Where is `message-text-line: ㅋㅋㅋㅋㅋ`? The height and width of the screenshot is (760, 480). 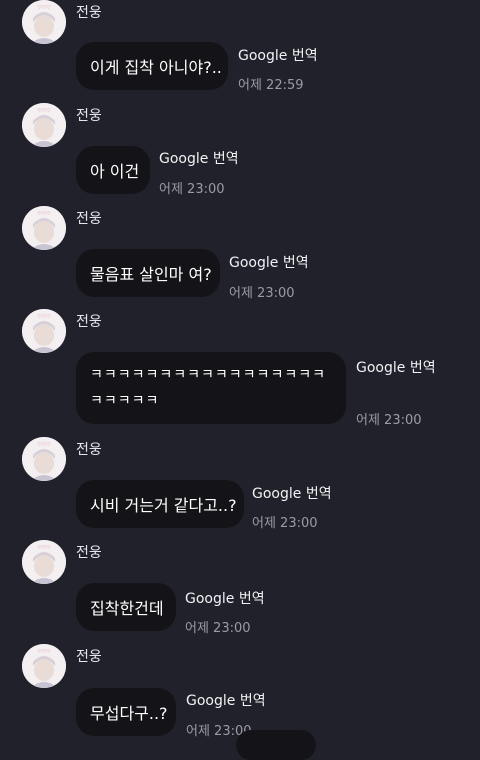
message-text-line: ㅋㅋㅋㅋㅋ is located at coordinates (125, 401).